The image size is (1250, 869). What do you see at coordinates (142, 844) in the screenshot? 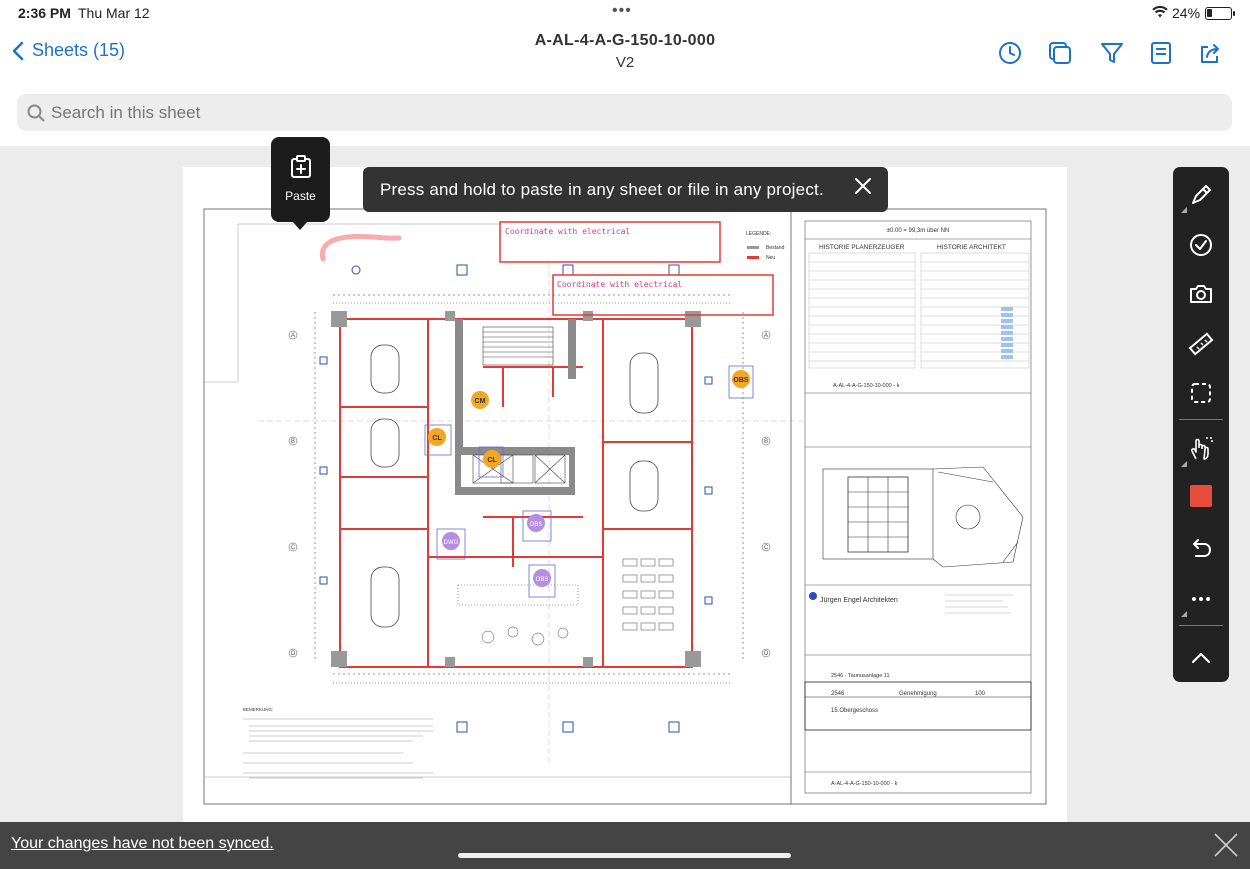
I see `sync-warning-link: Your changes have not been synced.` at bounding box center [142, 844].